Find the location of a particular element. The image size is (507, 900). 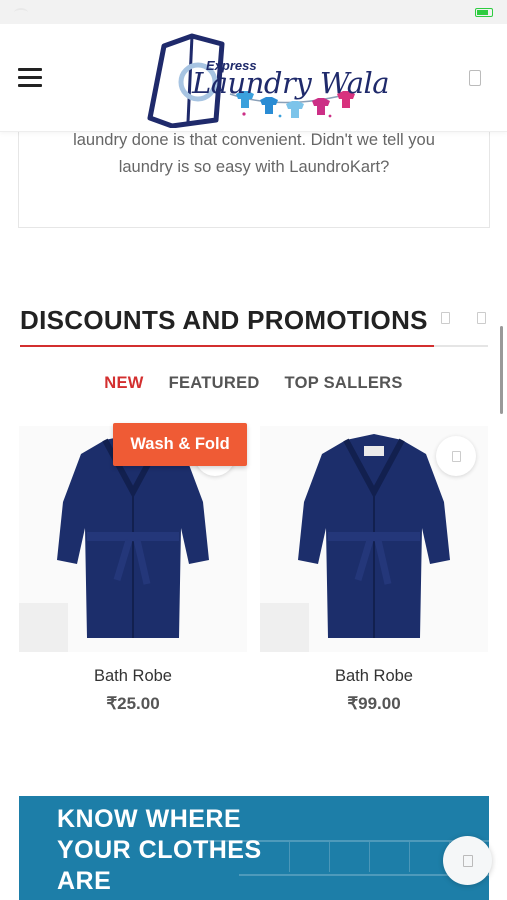

product-image is located at coordinates (374, 539).